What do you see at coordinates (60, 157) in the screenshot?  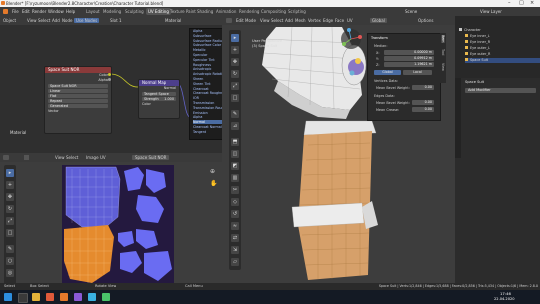 I see `uv-view-menu: View` at bounding box center [60, 157].